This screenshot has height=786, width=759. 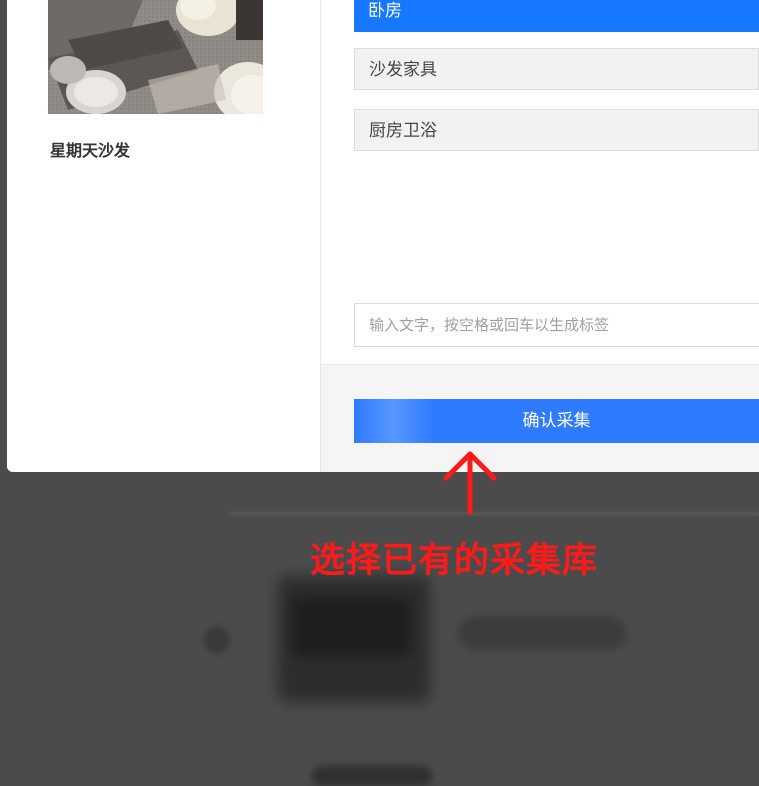 I want to click on library-option-bedroom: 卧房, so click(x=556, y=16).